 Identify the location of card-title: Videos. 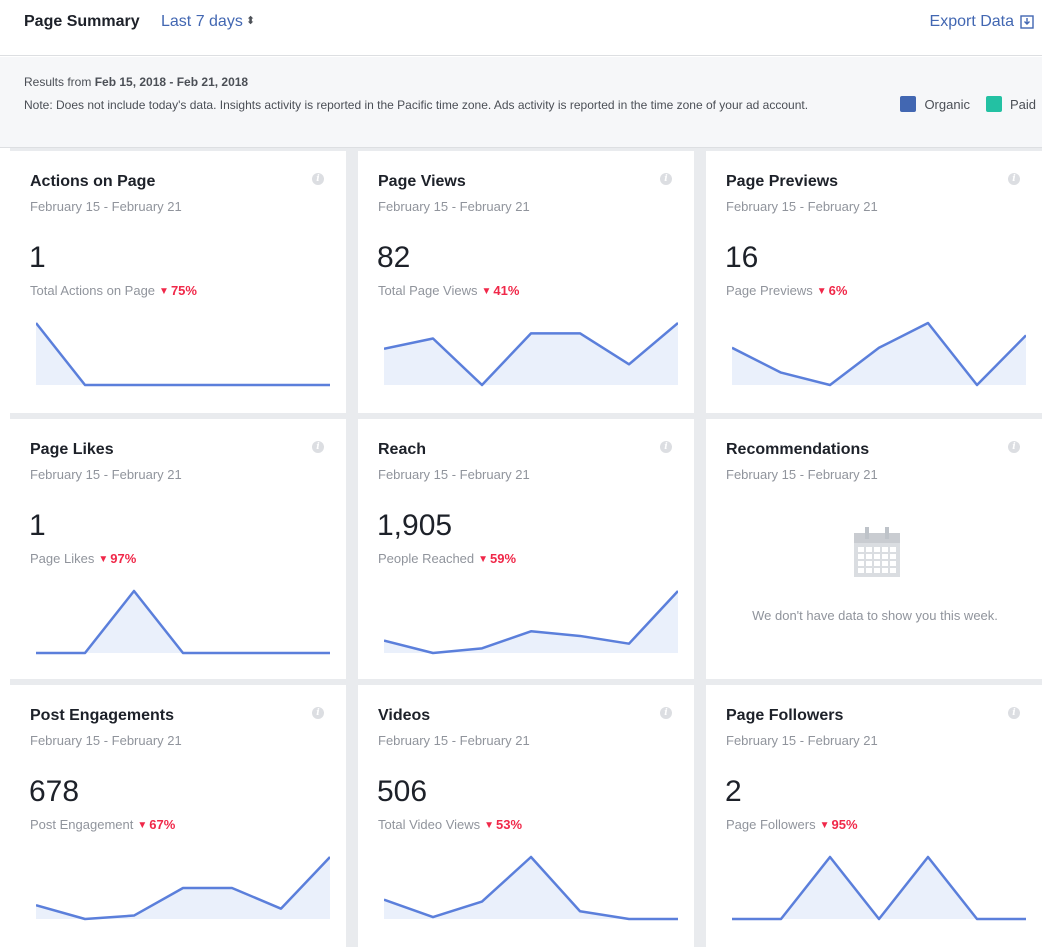
(404, 715).